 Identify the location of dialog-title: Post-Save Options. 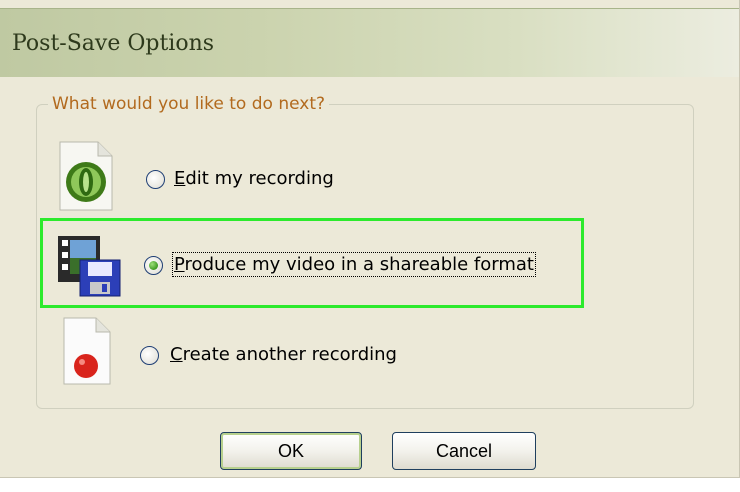
(113, 43).